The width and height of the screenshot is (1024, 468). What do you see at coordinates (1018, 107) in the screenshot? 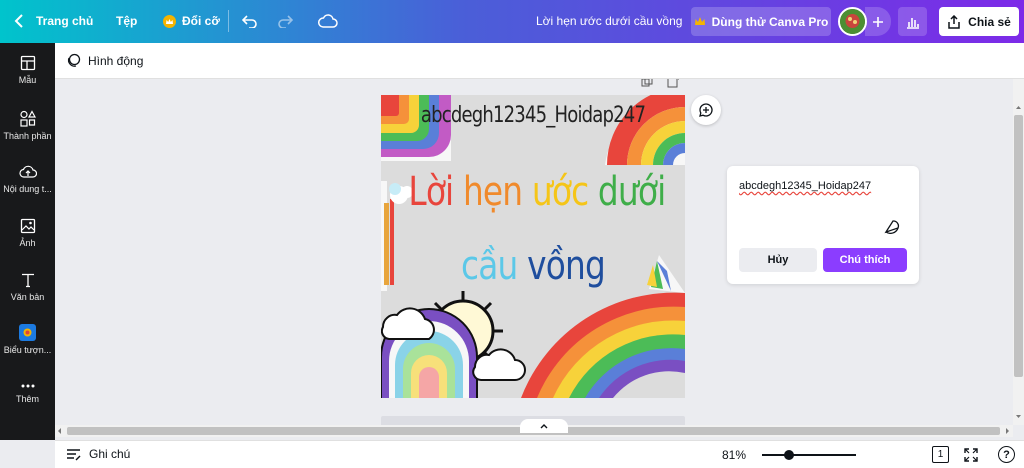
I see `scroll-up-icon` at bounding box center [1018, 107].